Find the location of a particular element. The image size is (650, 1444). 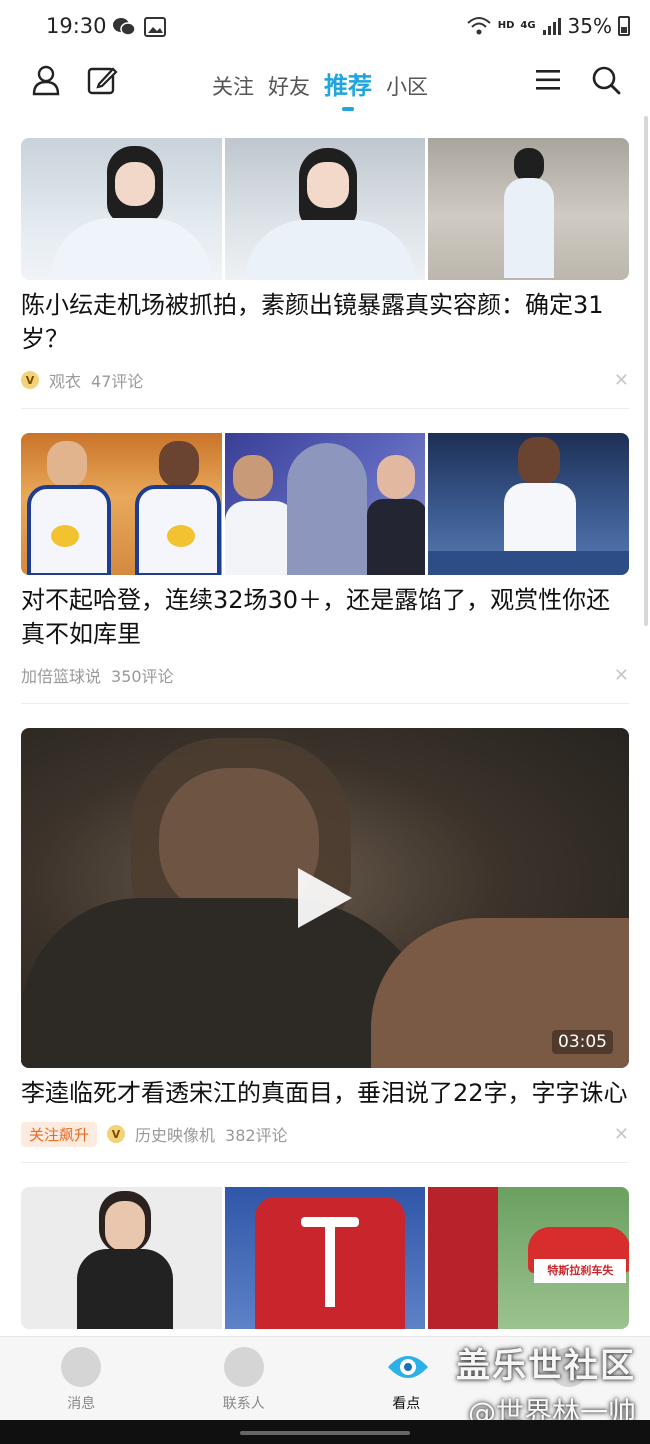

status-left-icons is located at coordinates (139, 27).